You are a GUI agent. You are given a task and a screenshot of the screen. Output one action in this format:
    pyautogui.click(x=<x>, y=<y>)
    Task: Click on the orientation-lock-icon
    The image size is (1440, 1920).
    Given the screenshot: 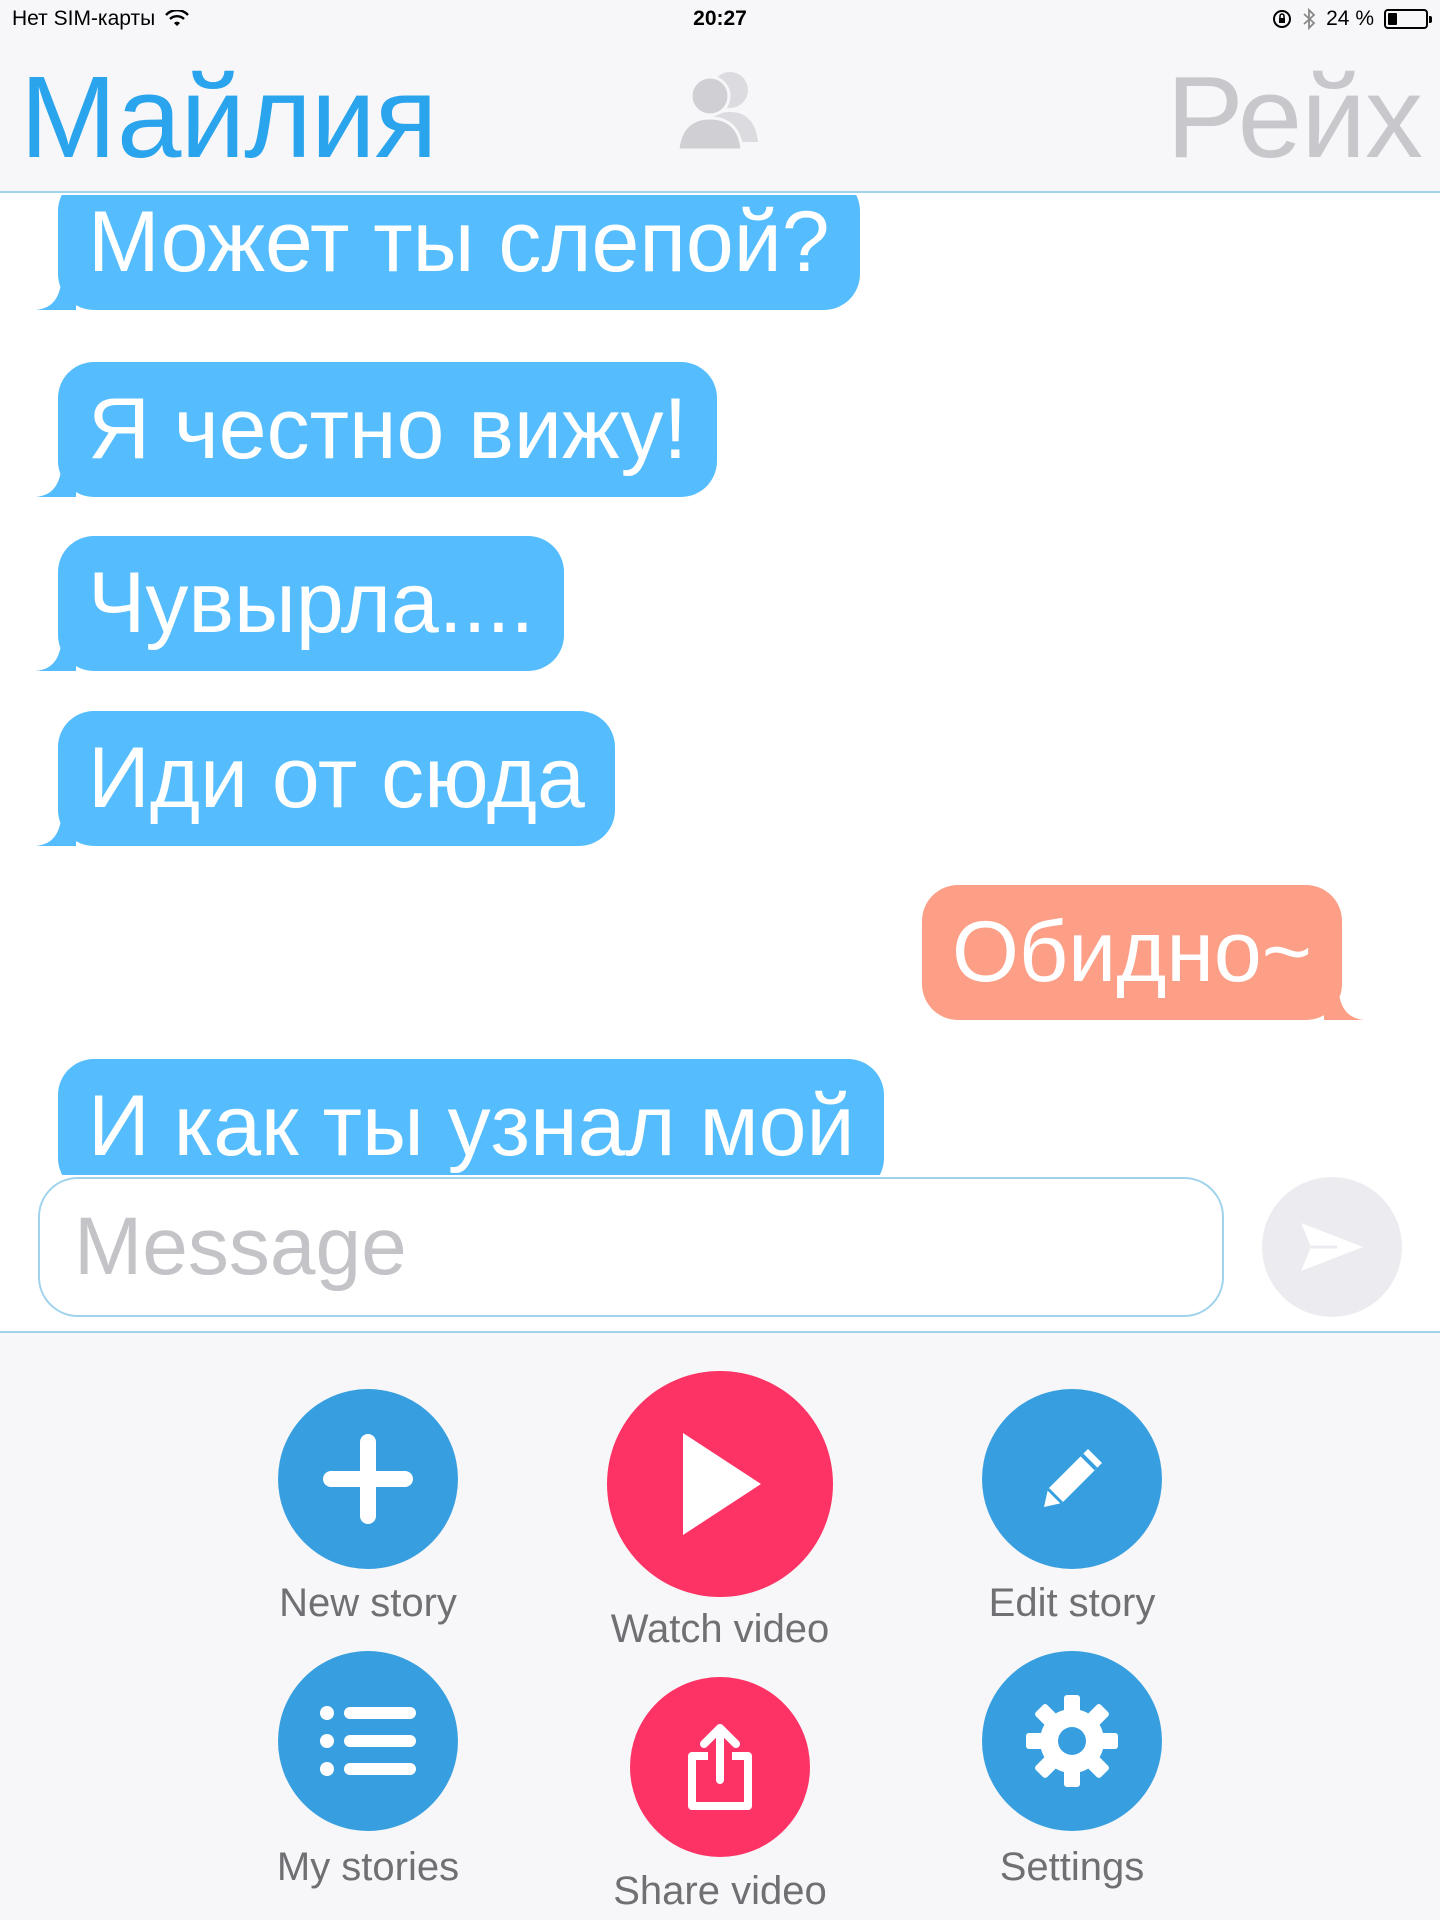 What is the action you would take?
    pyautogui.click(x=1282, y=19)
    